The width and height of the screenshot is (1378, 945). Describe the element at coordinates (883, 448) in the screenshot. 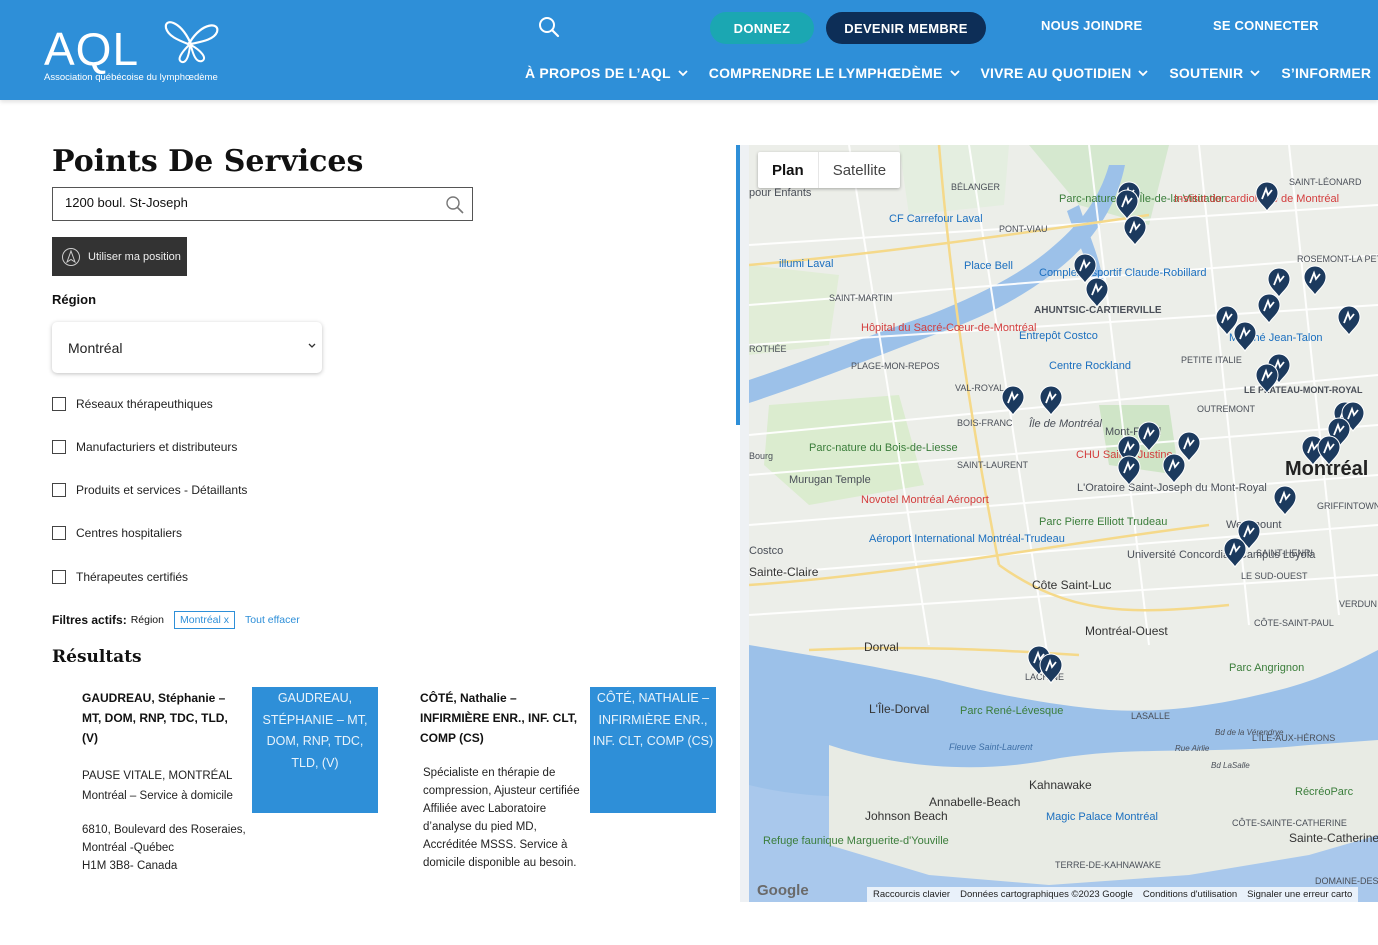

I see `map-label: Parc-nature du Bois-de-Liesse` at that location.